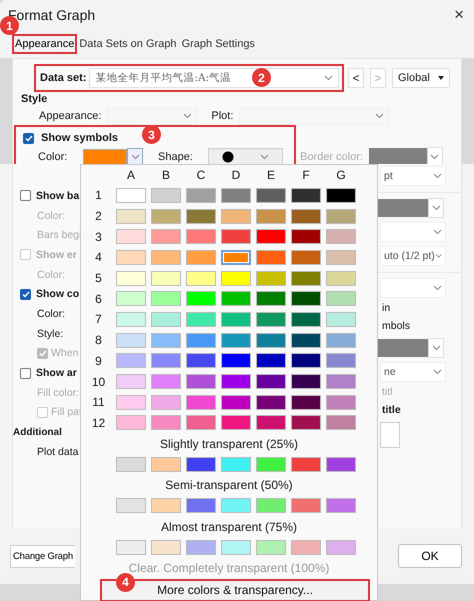 The height and width of the screenshot is (601, 474). What do you see at coordinates (430, 556) in the screenshot?
I see `ok-button: OK` at bounding box center [430, 556].